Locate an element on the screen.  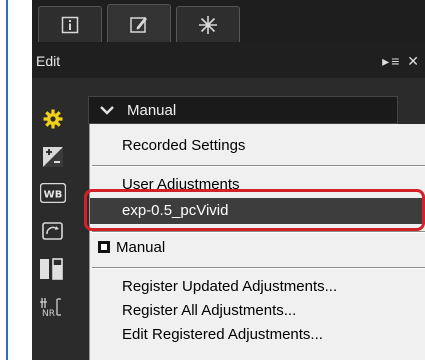
blue-rule is located at coordinates (7, 180).